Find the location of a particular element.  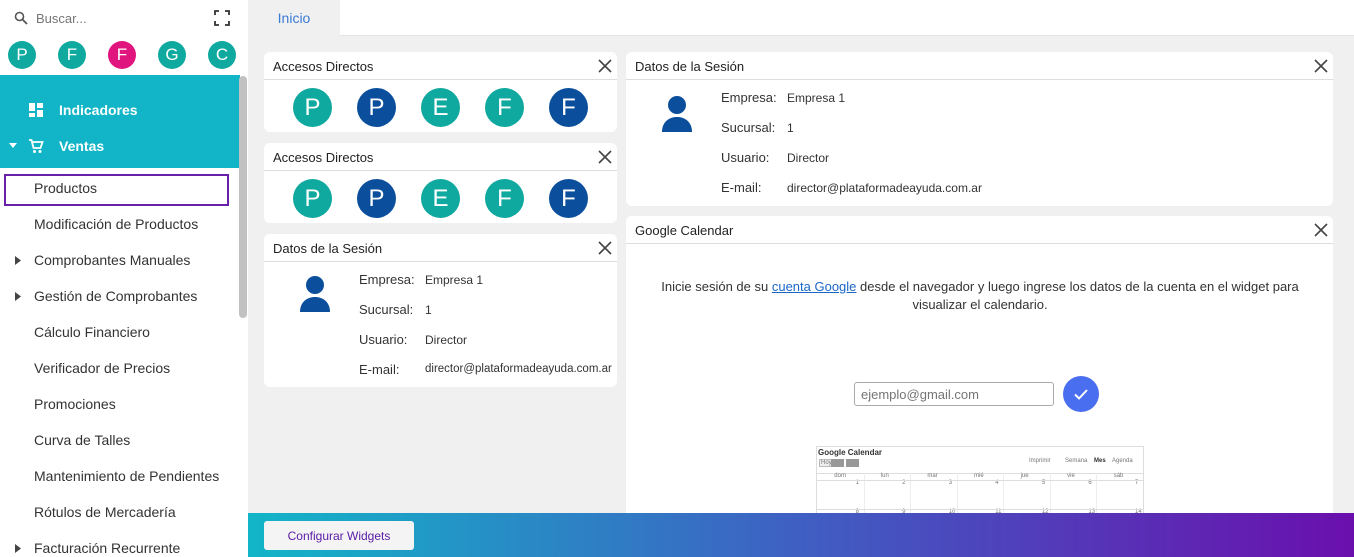

preview-prev is located at coordinates (837, 463).